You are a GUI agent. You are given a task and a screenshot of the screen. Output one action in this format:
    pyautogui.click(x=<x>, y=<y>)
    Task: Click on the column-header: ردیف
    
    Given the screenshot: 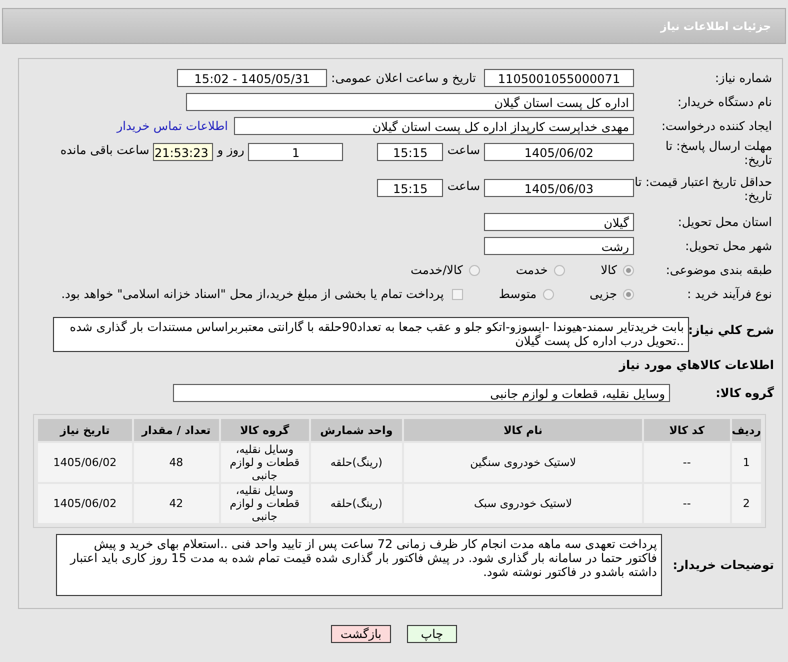 What is the action you would take?
    pyautogui.click(x=746, y=430)
    